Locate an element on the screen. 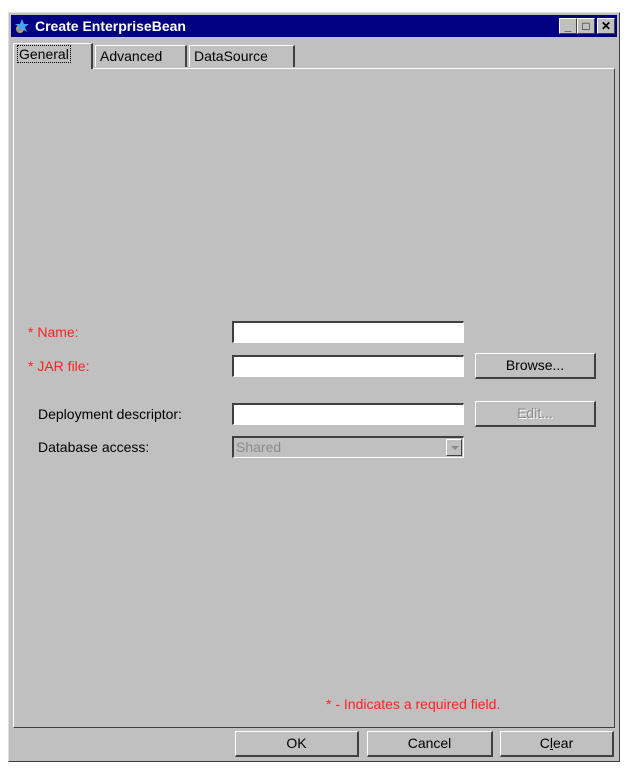 The image size is (630, 771). minimize-button: _ is located at coordinates (568, 26).